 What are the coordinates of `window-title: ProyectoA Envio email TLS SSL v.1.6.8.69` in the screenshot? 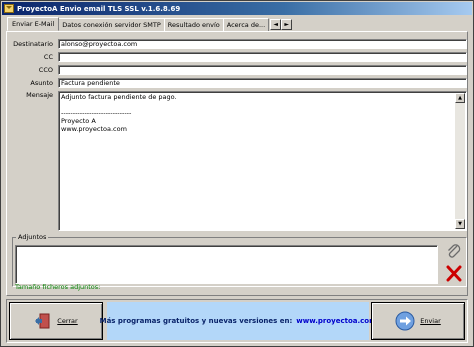 It's located at (99, 8).